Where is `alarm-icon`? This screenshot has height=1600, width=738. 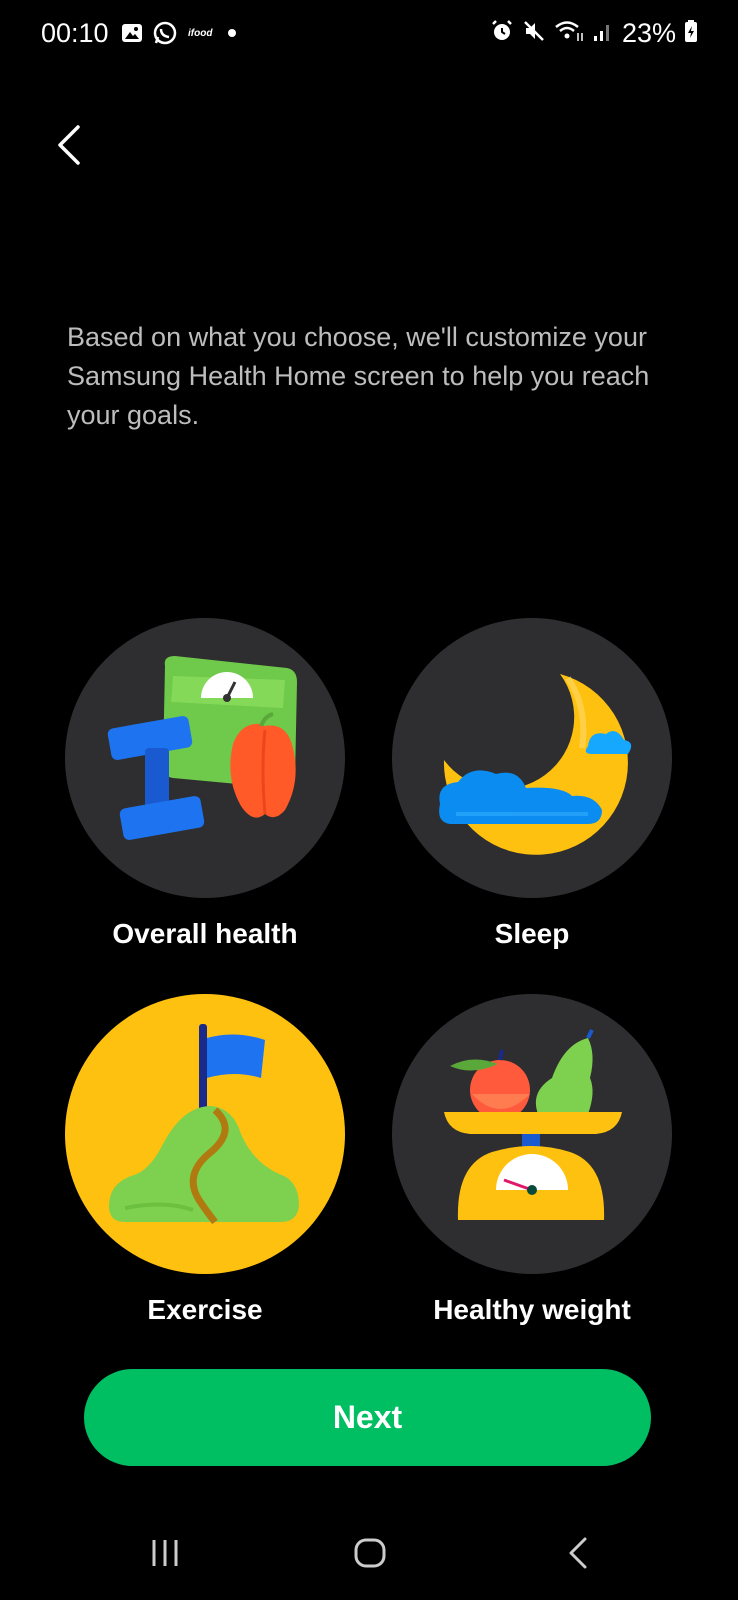
alarm-icon is located at coordinates (502, 33).